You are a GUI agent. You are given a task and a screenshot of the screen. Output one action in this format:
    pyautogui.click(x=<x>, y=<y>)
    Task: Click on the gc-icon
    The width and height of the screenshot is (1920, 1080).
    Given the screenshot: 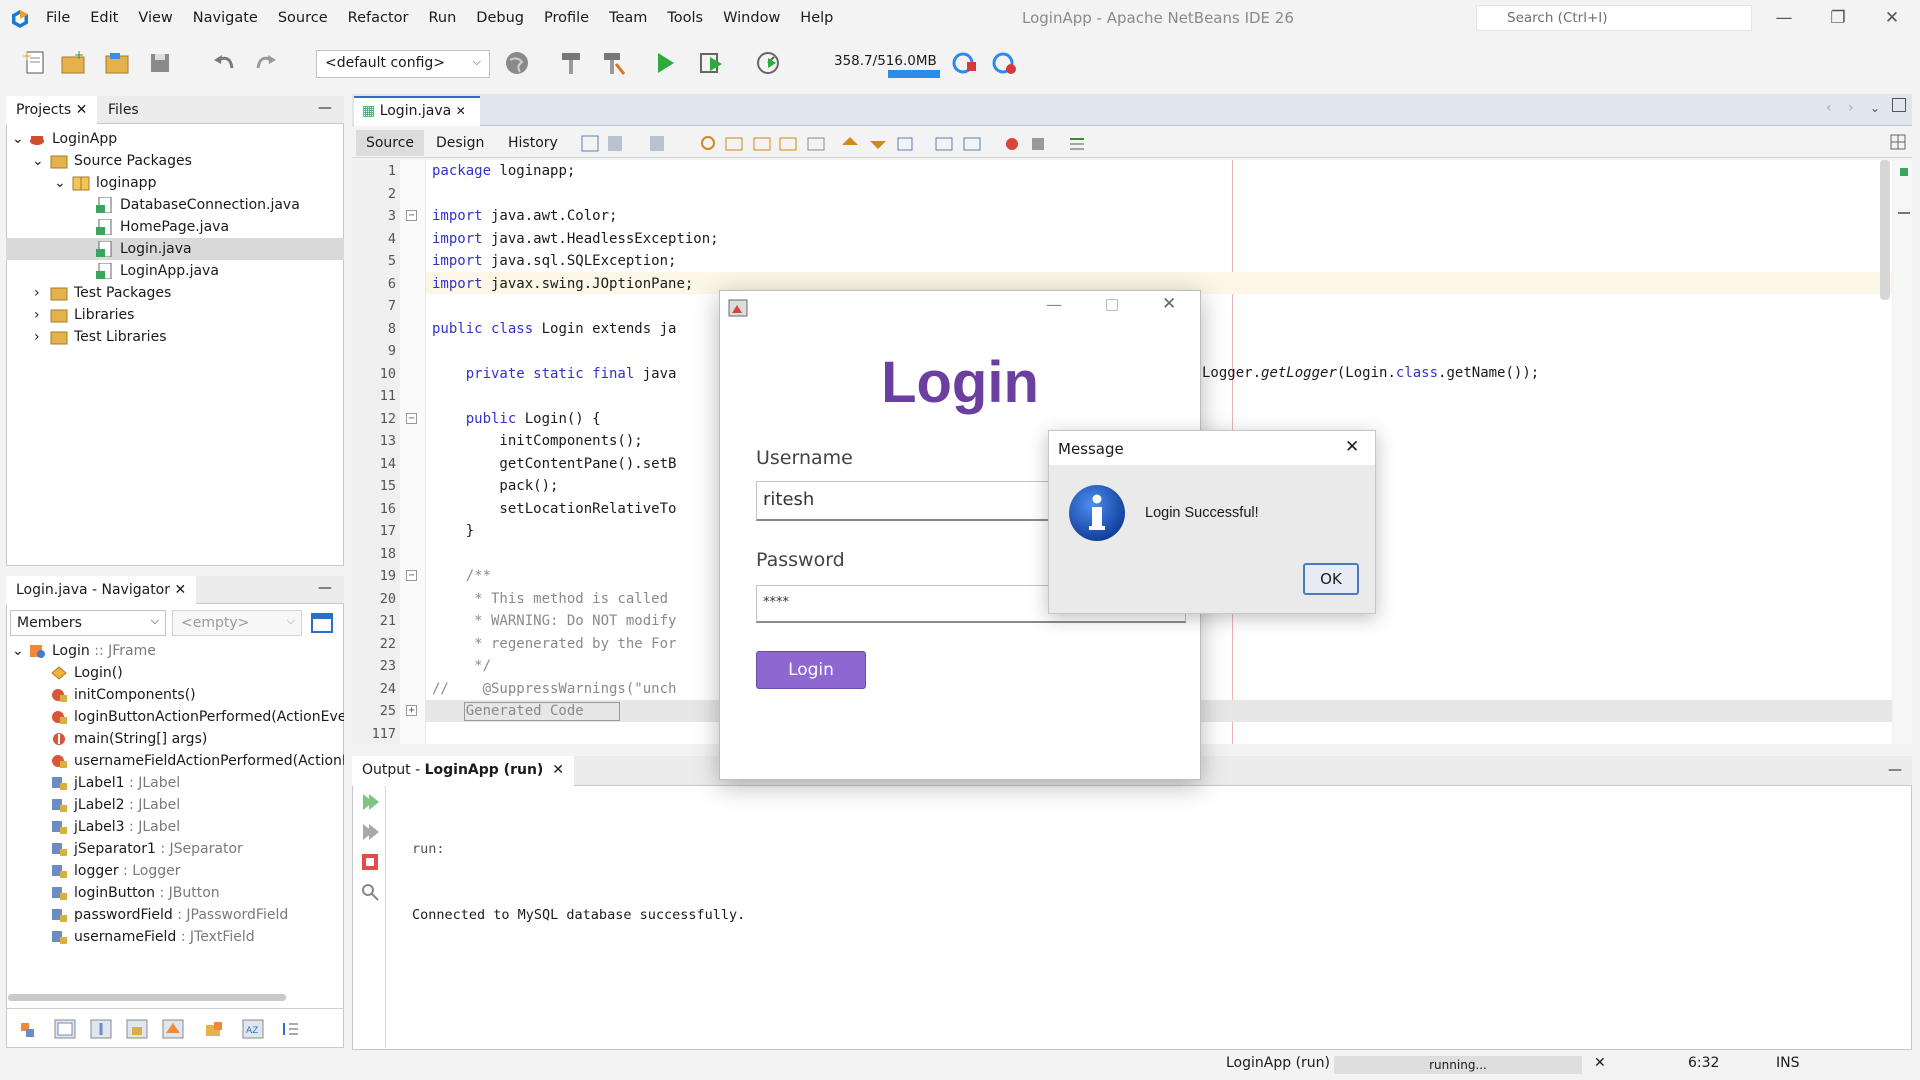 What is the action you would take?
    pyautogui.click(x=965, y=63)
    